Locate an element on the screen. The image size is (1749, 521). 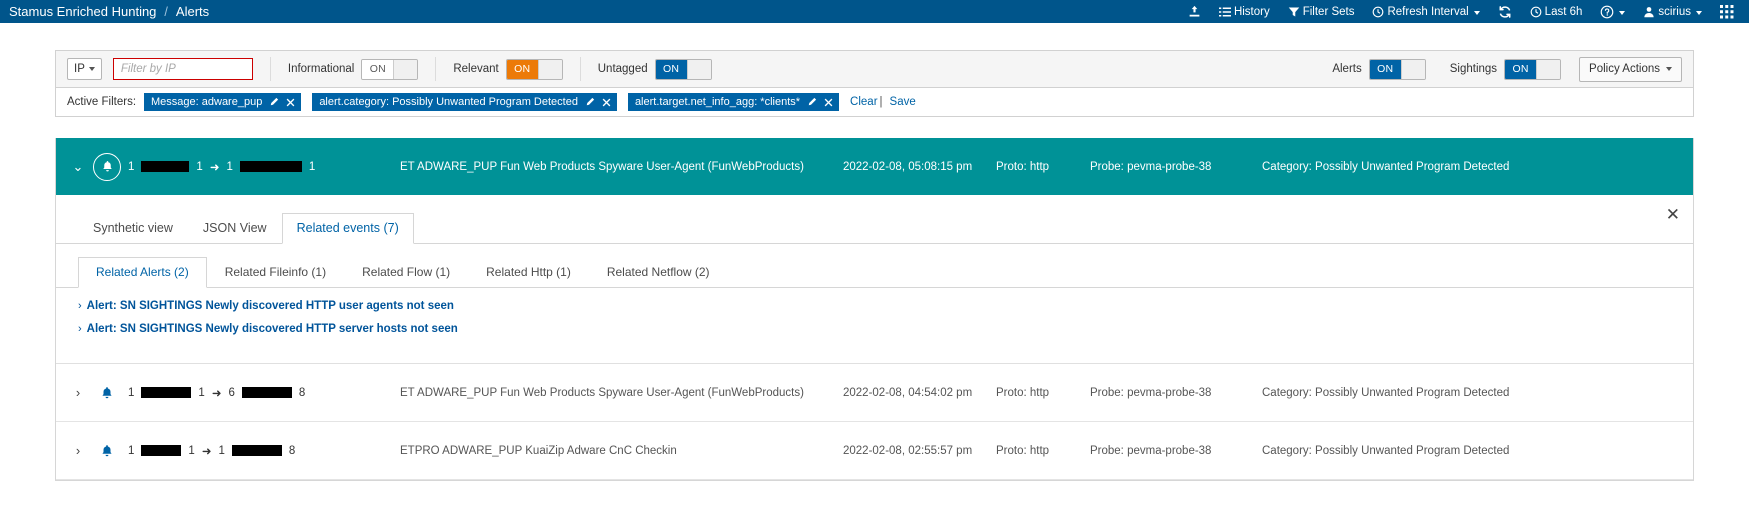
alert-ip-pair: 1 1 ➜ 1 8 is located at coordinates (264, 451).